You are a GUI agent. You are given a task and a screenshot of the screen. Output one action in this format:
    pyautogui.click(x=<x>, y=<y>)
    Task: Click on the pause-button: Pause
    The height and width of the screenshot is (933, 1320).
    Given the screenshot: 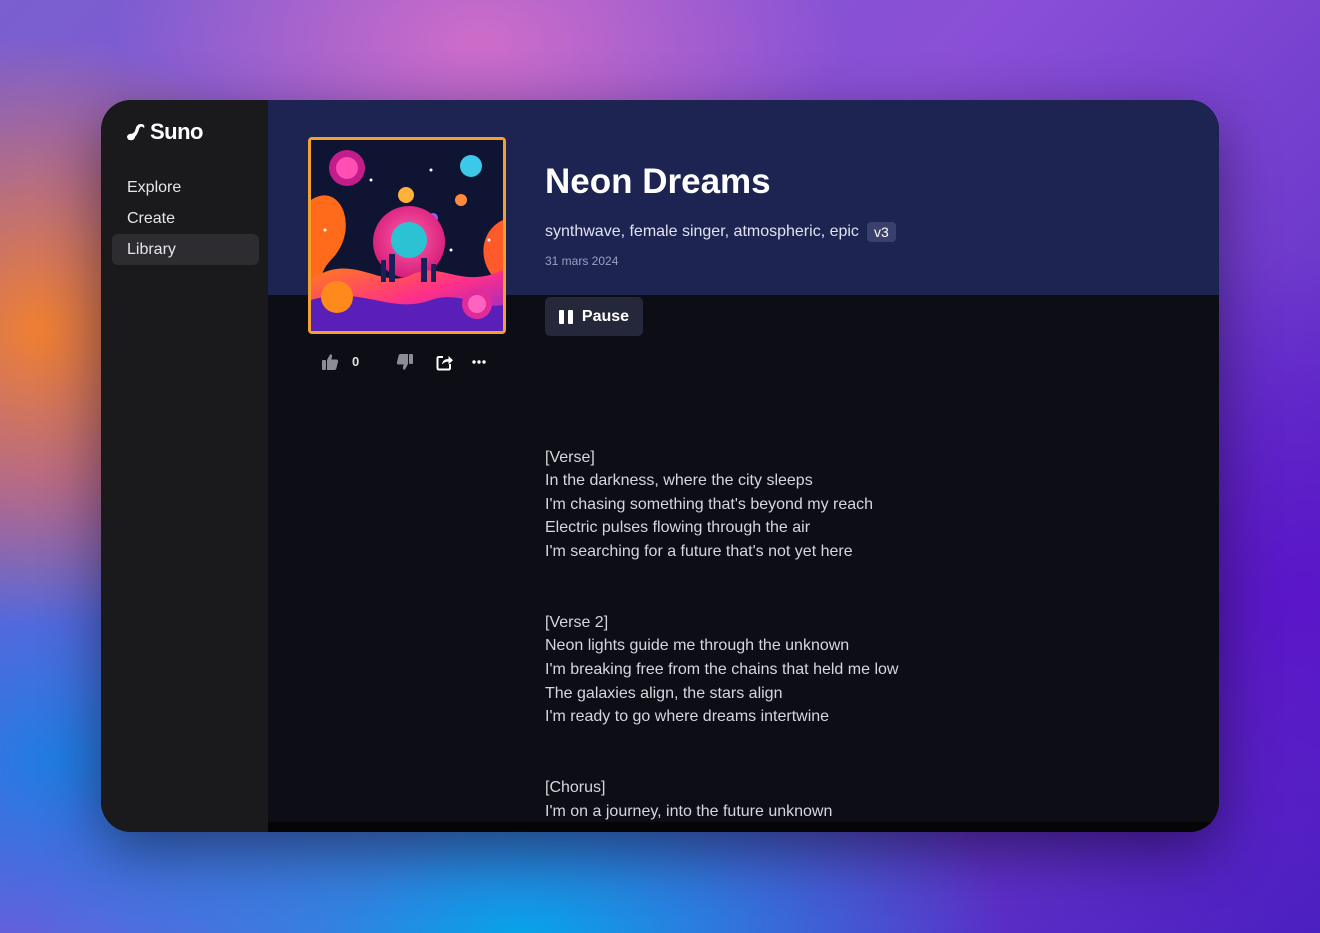 What is the action you would take?
    pyautogui.click(x=594, y=316)
    